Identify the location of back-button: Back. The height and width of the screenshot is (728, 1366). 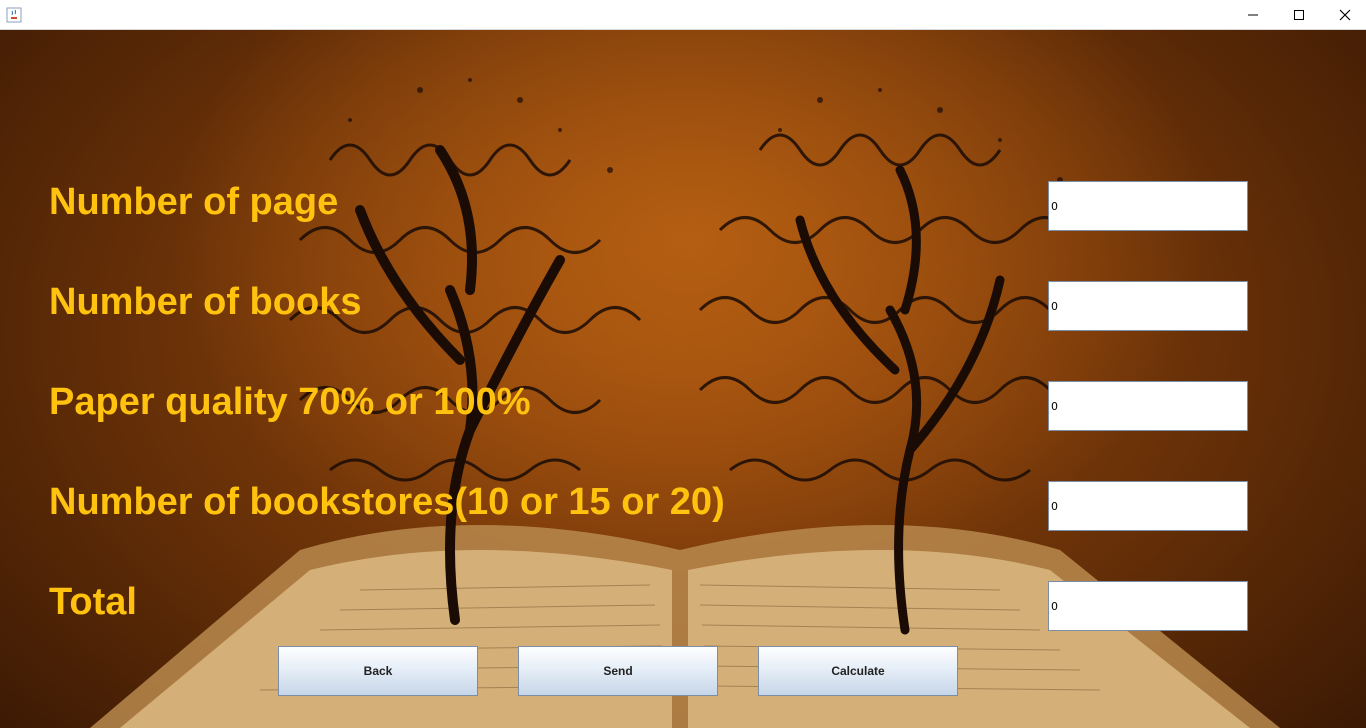
(378, 671).